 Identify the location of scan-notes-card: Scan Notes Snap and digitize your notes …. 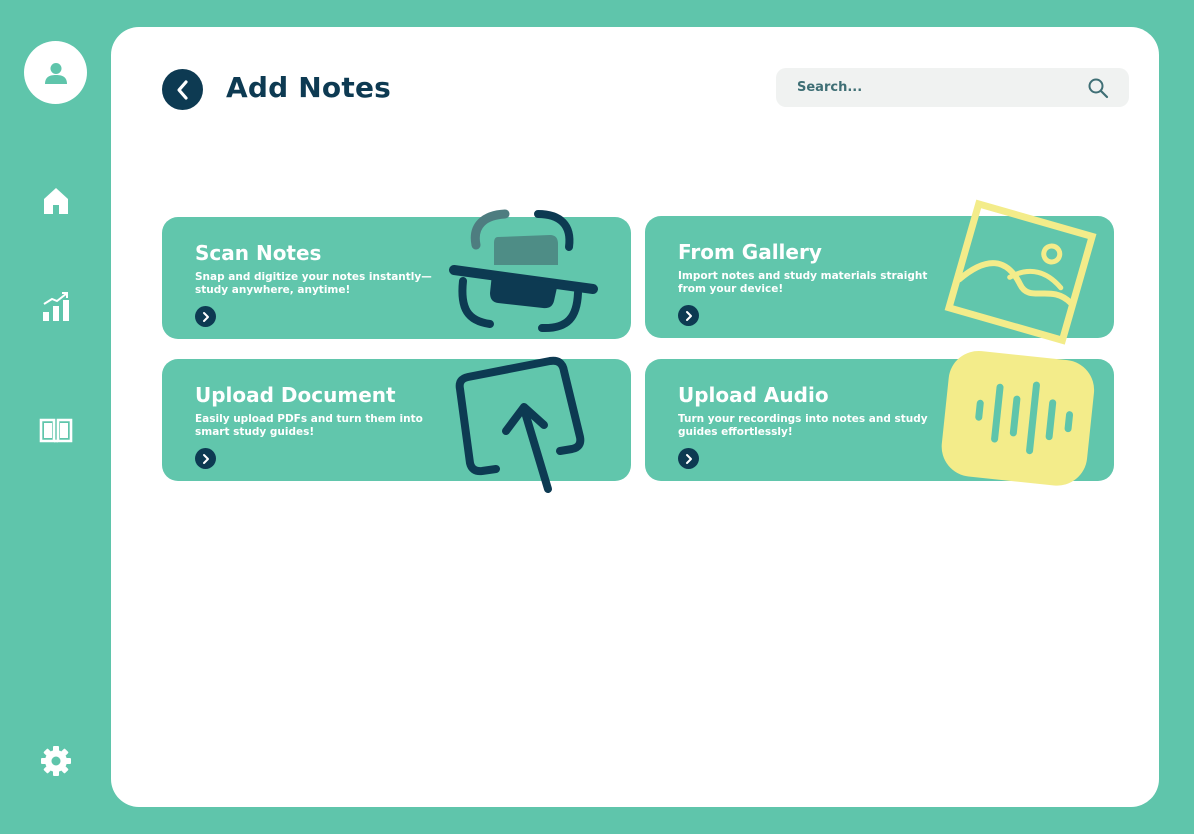
(396, 274).